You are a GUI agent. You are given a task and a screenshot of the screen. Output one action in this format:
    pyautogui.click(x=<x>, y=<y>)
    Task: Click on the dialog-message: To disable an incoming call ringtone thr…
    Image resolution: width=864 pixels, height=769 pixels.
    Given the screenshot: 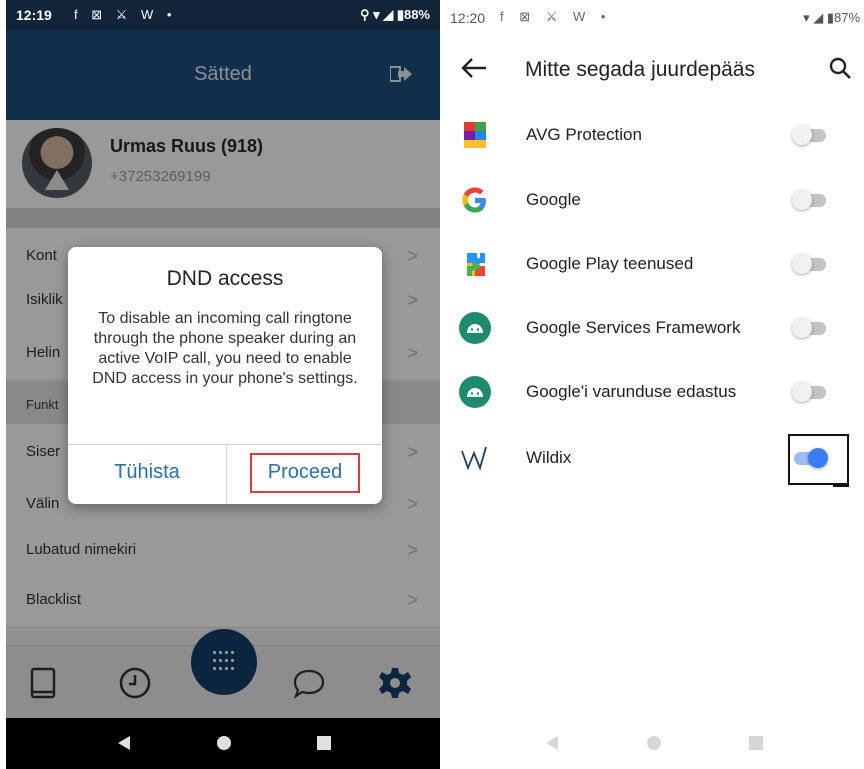 What is the action you would take?
    pyautogui.click(x=225, y=348)
    